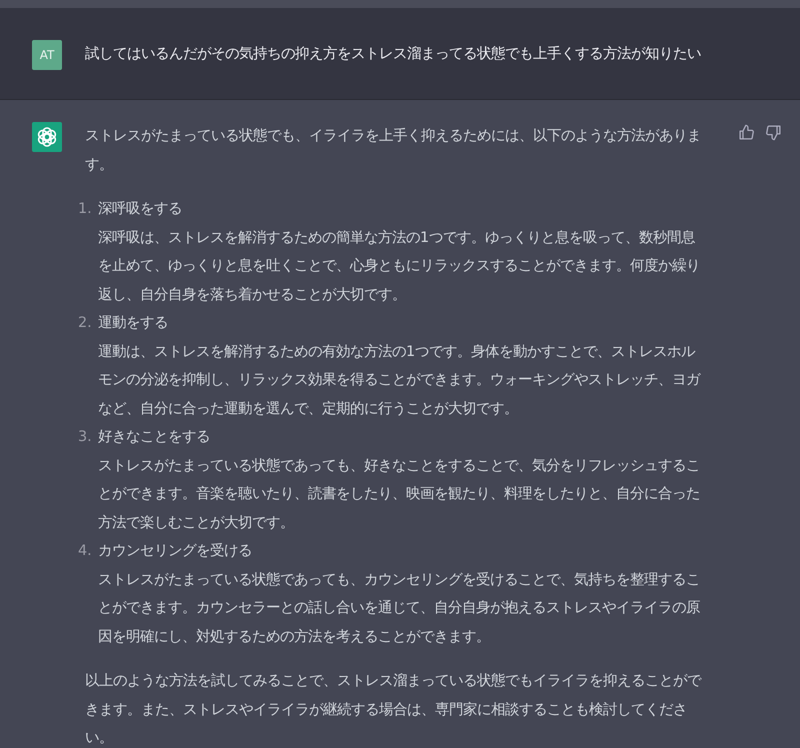 This screenshot has height=748, width=800. Describe the element at coordinates (393, 54) in the screenshot. I see `user-message: 試してはいるんだがその気持ちの抑え方をストレス溜まってる状態でも上手くする方法が知りたい` at that location.